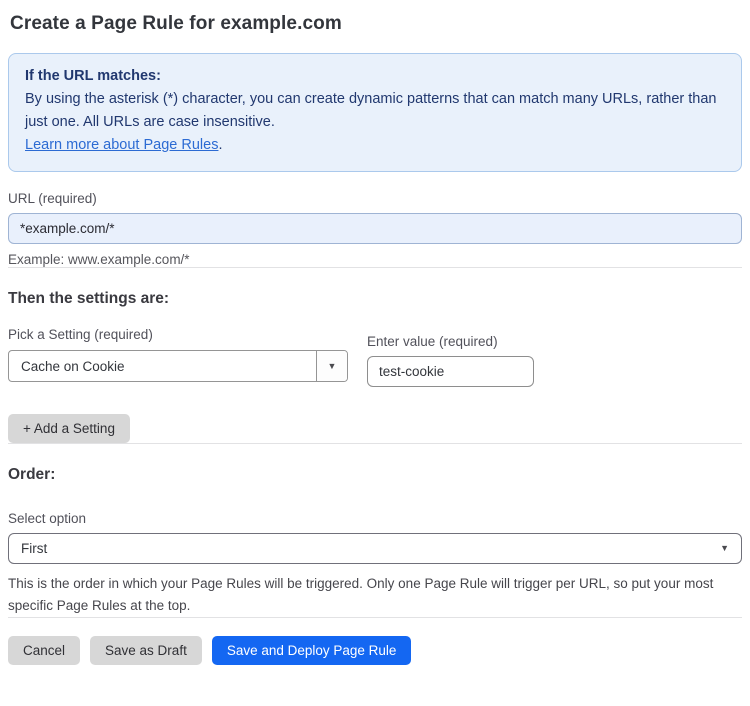 The image size is (750, 706). Describe the element at coordinates (52, 198) in the screenshot. I see `url-field-label: URL (required)` at that location.